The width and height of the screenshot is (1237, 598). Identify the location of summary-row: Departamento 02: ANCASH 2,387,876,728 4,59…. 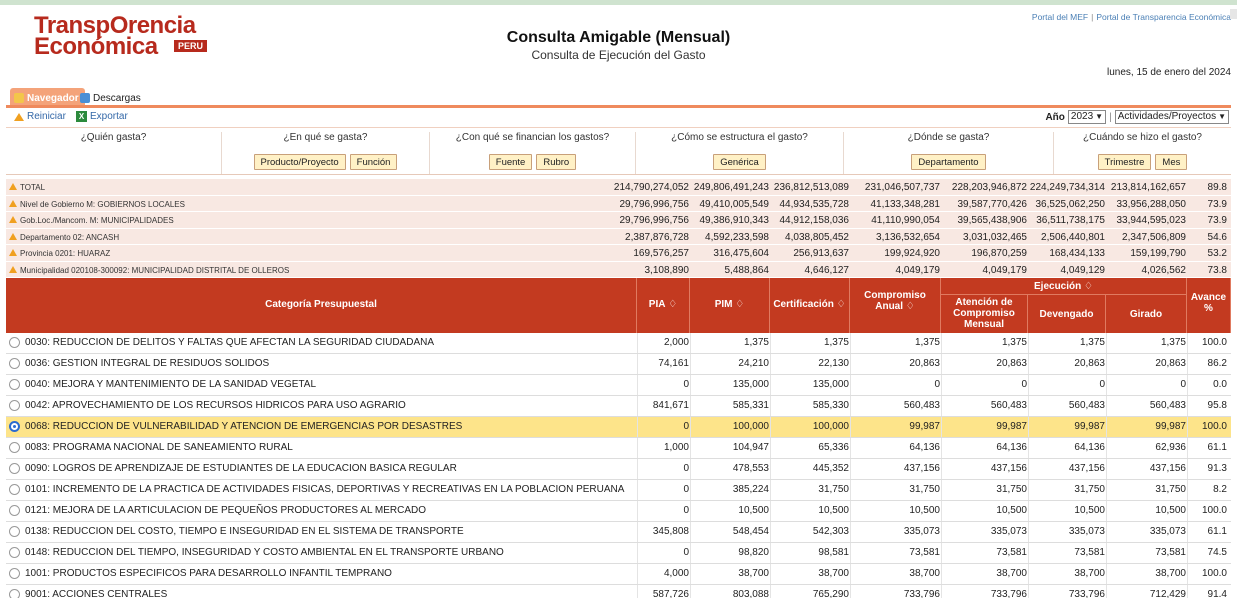
(618, 236).